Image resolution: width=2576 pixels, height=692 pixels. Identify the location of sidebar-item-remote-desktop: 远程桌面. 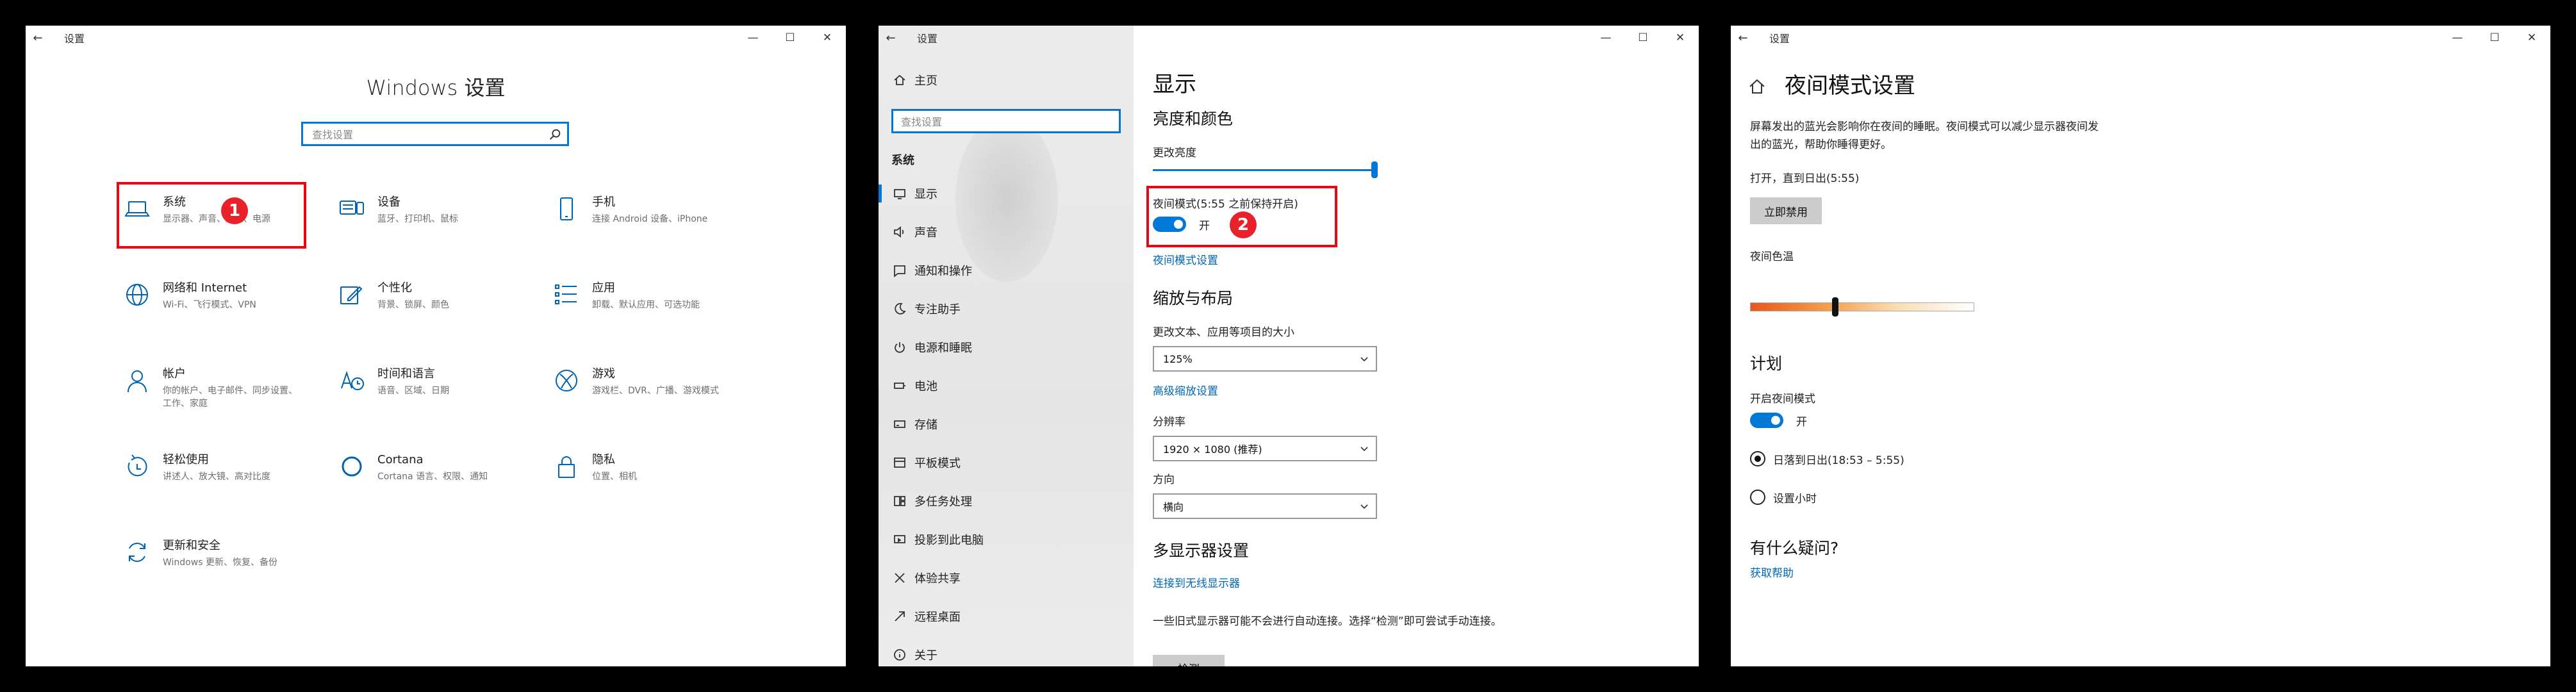
(1006, 616).